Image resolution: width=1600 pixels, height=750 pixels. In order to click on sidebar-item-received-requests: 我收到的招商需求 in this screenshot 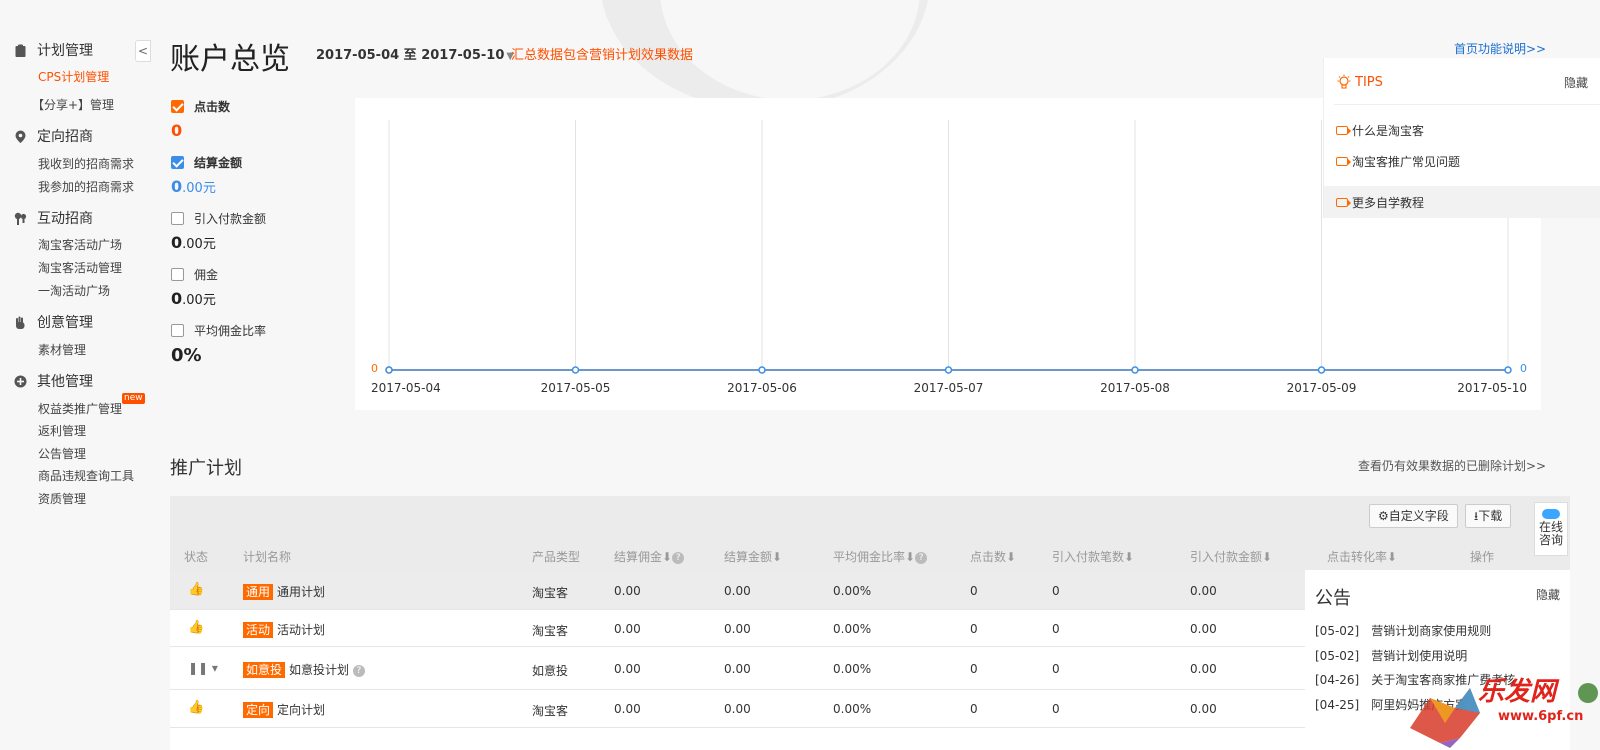, I will do `click(86, 163)`.